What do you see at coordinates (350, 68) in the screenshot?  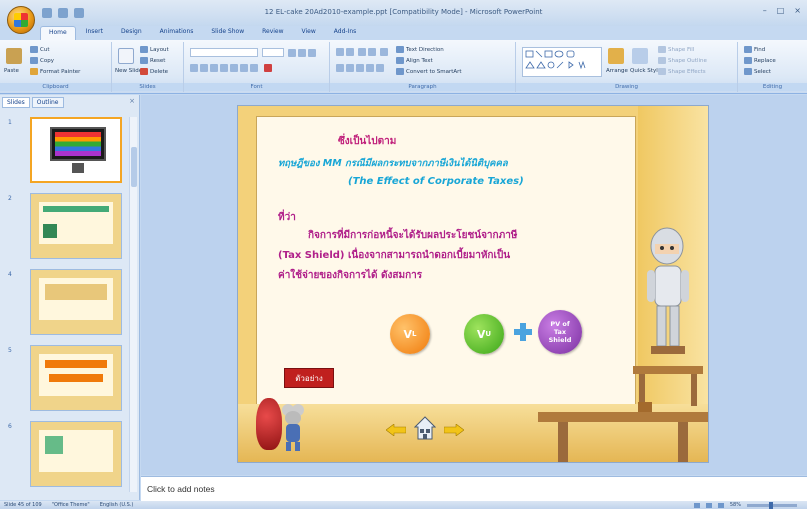 I see `align-center-icon` at bounding box center [350, 68].